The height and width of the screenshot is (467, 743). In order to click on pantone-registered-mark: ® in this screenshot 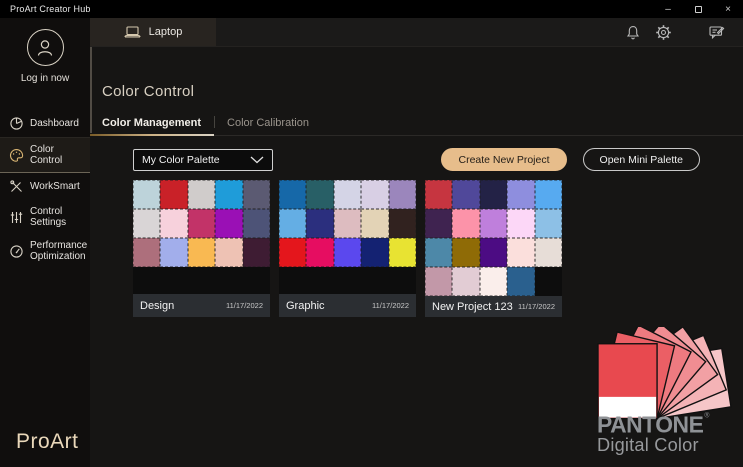, I will do `click(706, 416)`.